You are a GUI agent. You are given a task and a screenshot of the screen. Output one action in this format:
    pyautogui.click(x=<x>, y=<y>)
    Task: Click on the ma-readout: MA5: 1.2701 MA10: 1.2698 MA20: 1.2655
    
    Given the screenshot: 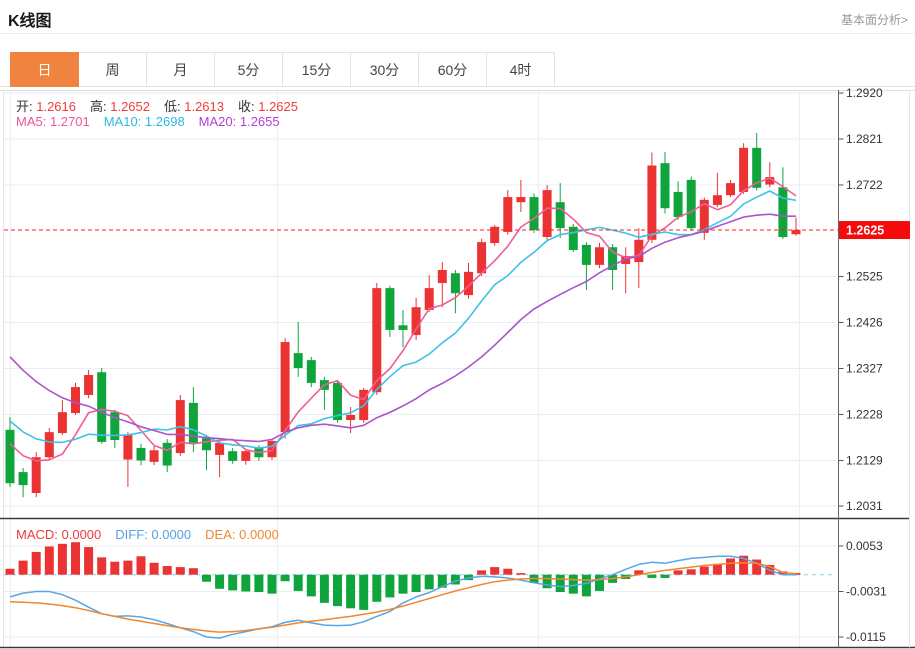 What is the action you would take?
    pyautogui.click(x=155, y=121)
    